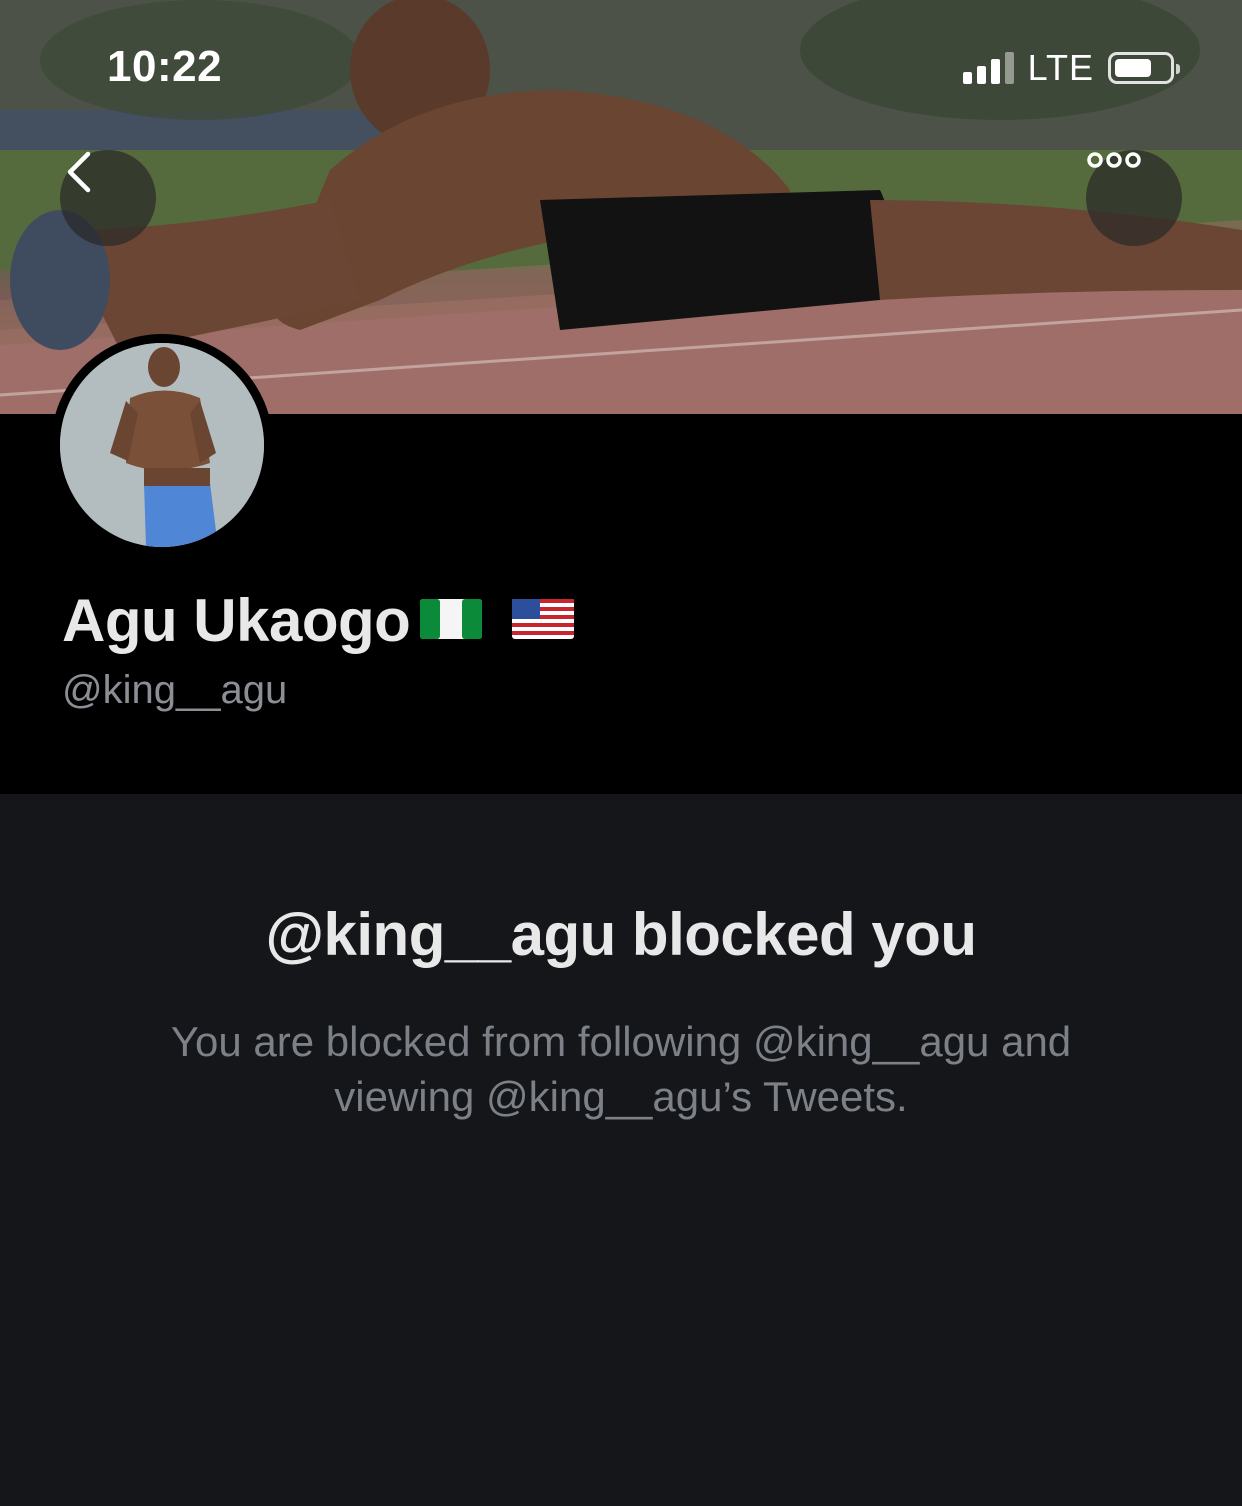 This screenshot has width=1242, height=1506. I want to click on avatar, so click(162, 445).